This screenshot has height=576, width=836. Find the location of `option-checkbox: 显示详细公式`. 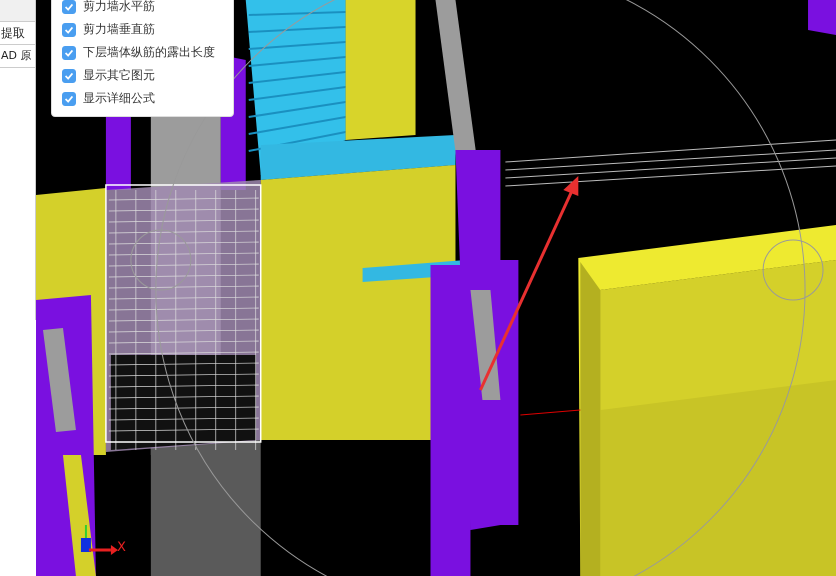

option-checkbox: 显示详细公式 is located at coordinates (147, 98).